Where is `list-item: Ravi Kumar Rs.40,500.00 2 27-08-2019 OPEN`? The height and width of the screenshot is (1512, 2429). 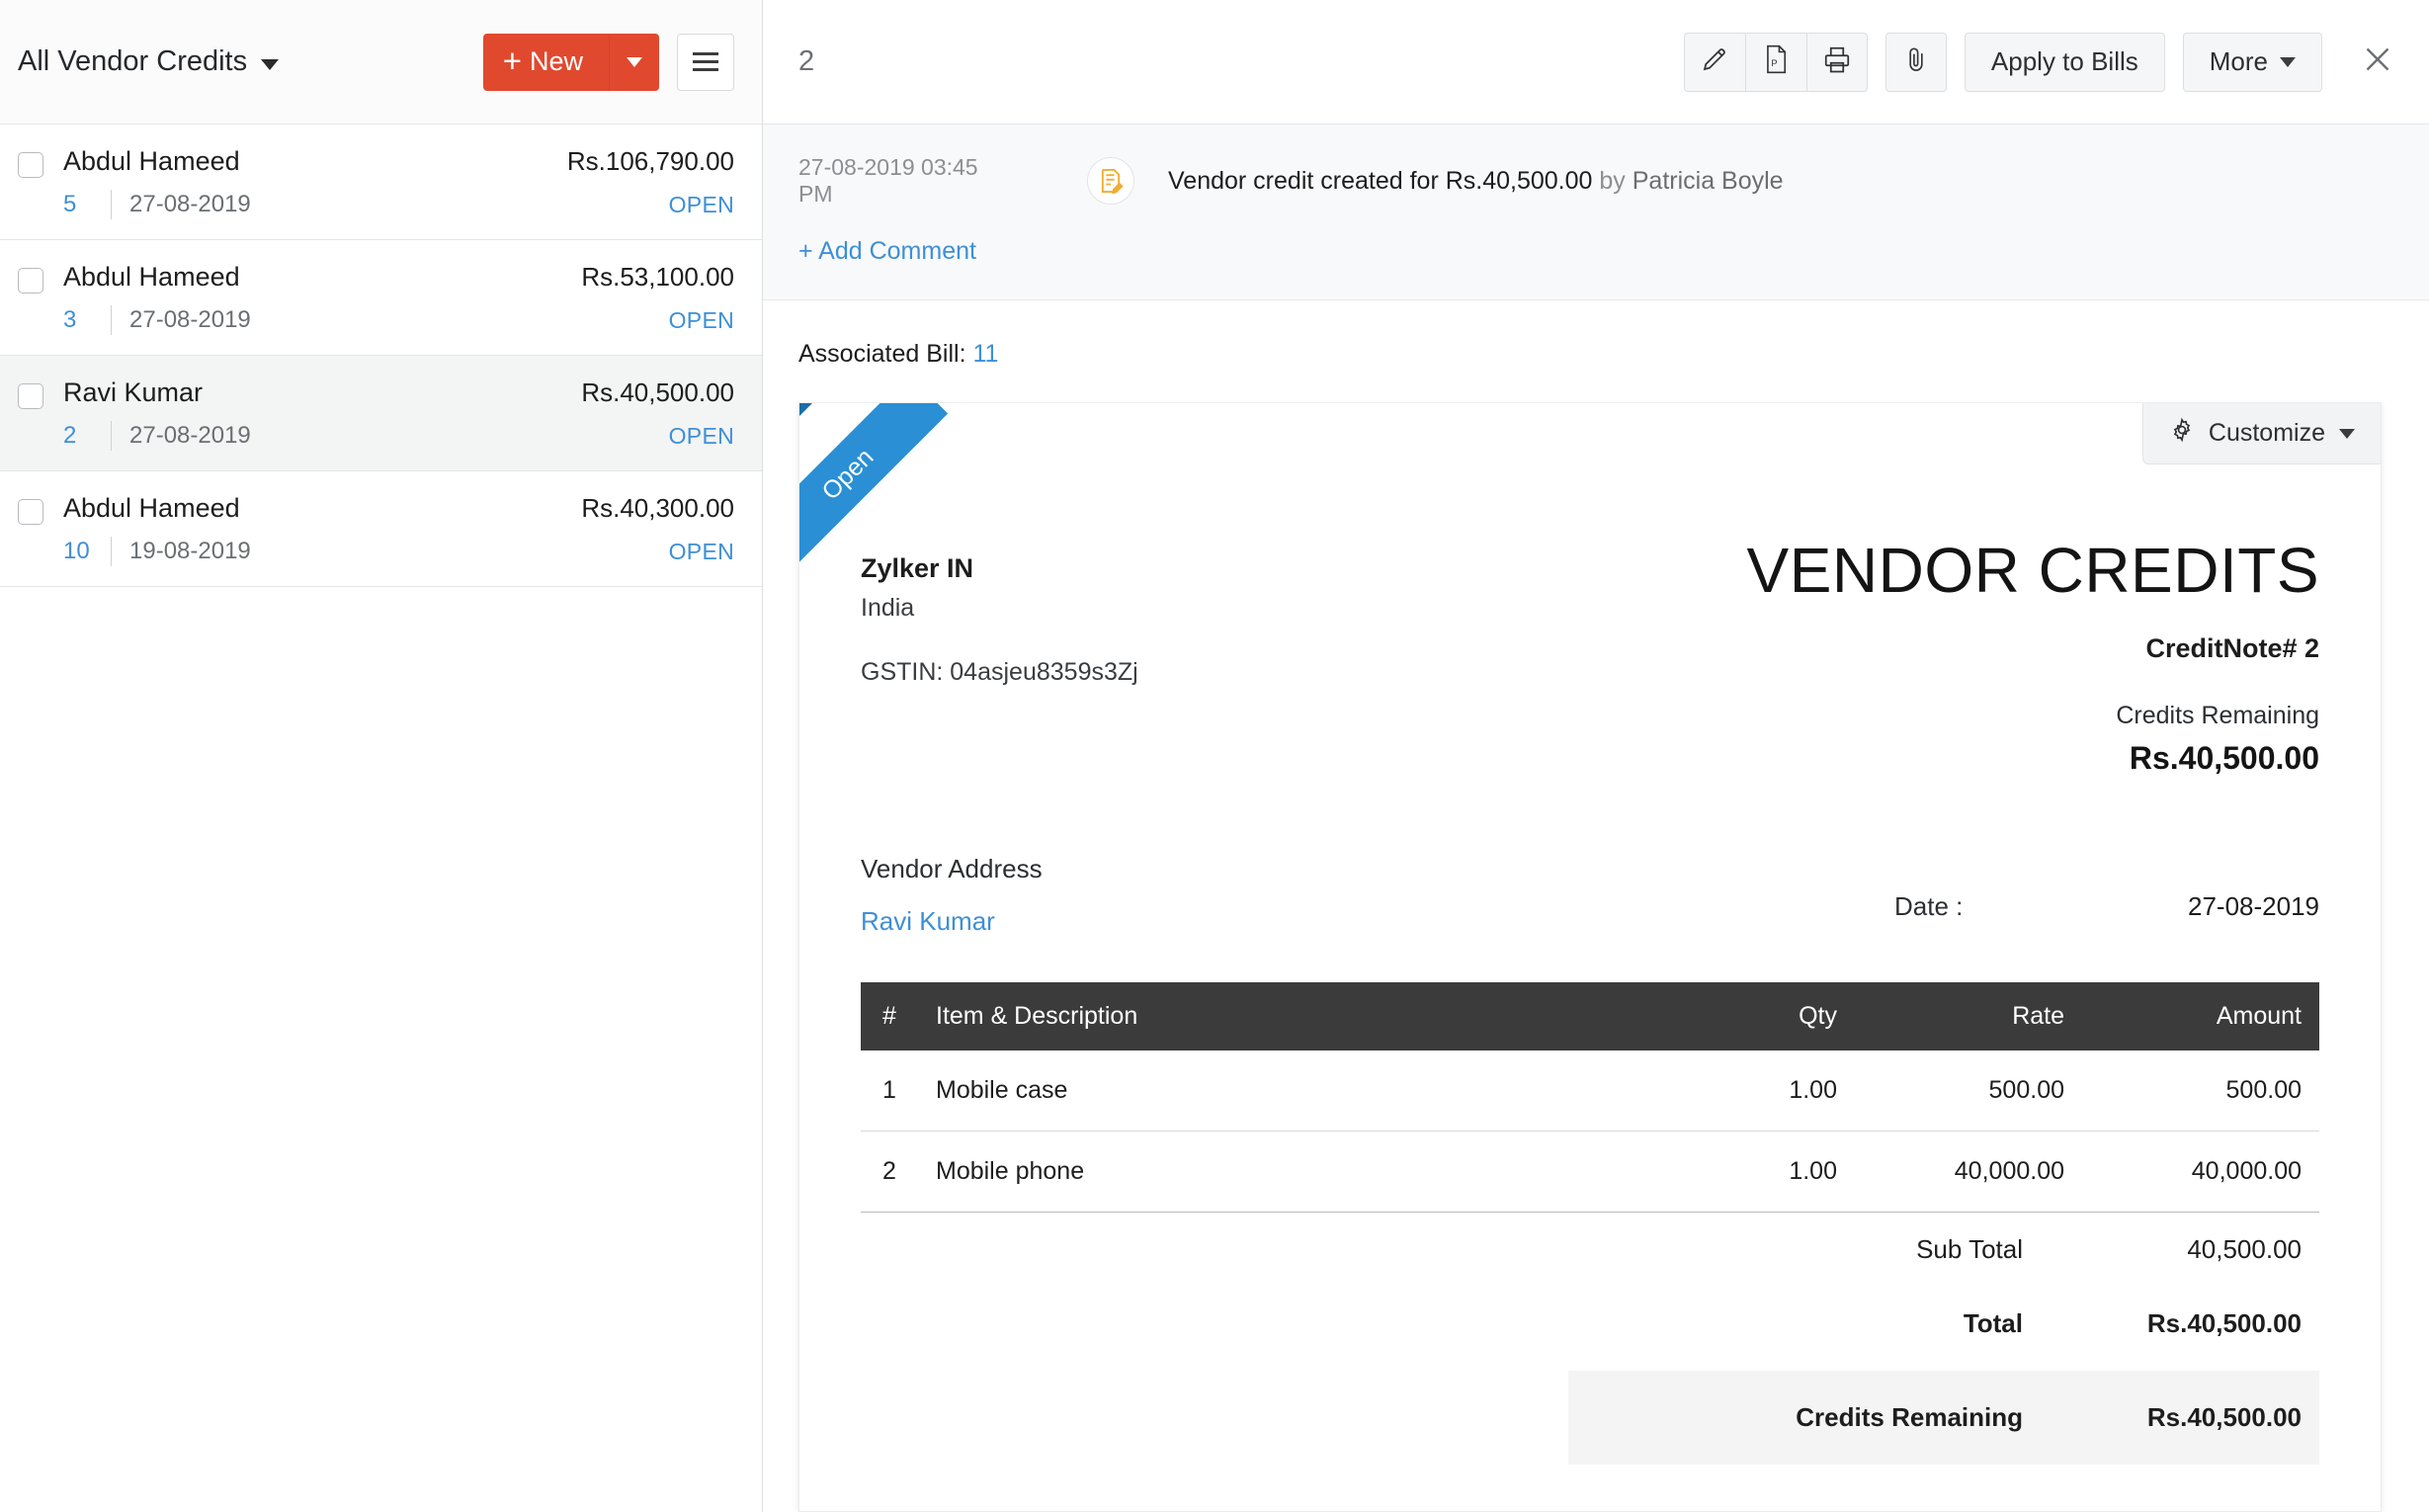 list-item: Ravi Kumar Rs.40,500.00 2 27-08-2019 OPEN is located at coordinates (381, 413).